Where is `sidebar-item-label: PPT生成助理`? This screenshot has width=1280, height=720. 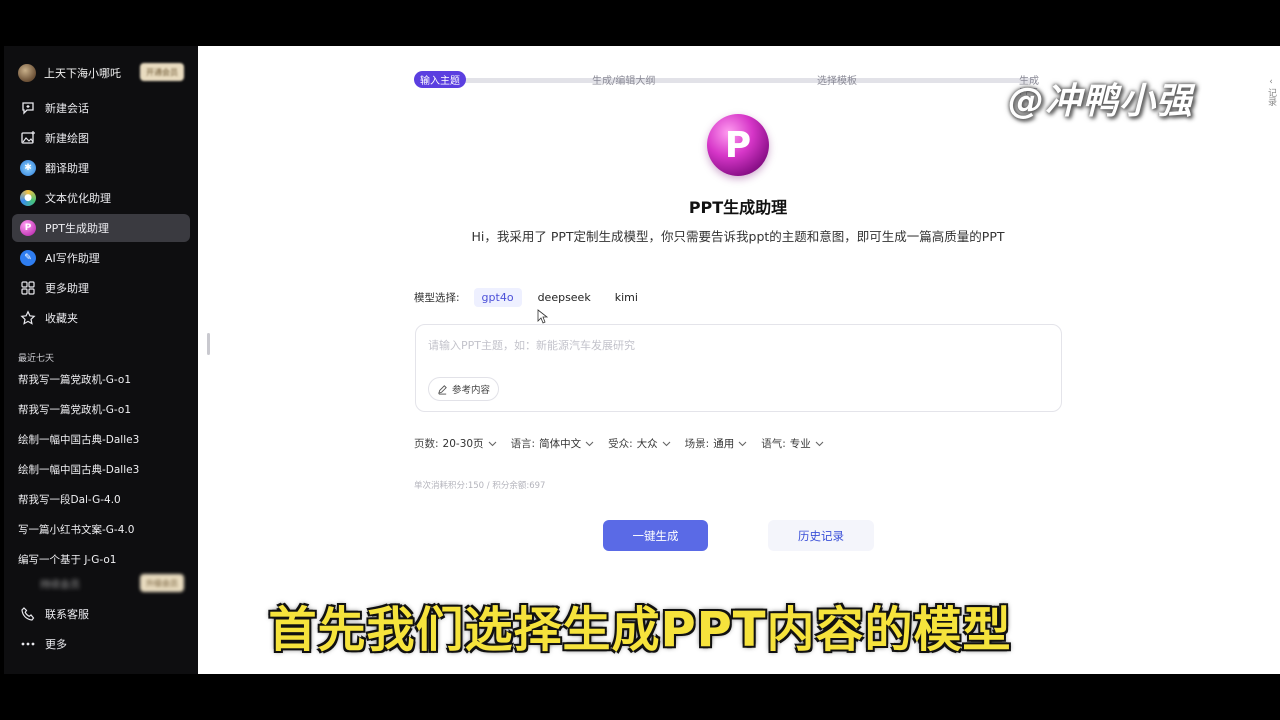
sidebar-item-label: PPT生成助理 is located at coordinates (77, 228).